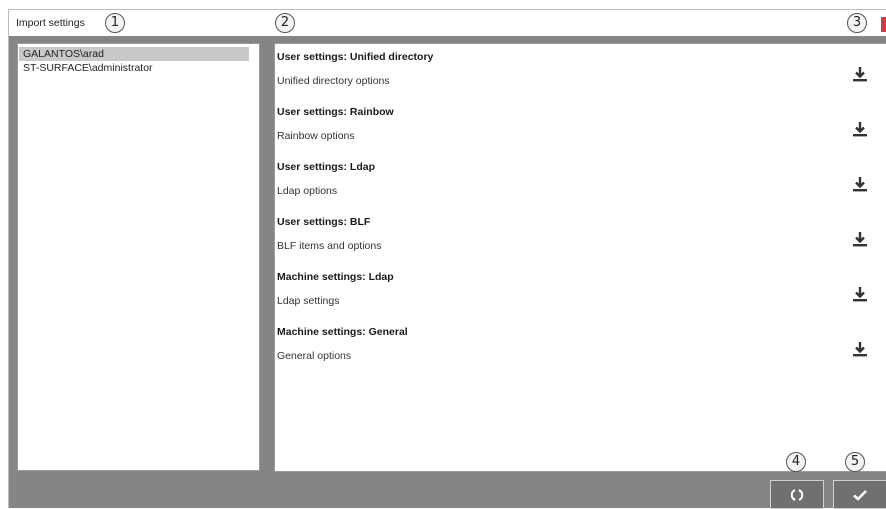  What do you see at coordinates (316, 136) in the screenshot?
I see `setting-description: Rainbow options` at bounding box center [316, 136].